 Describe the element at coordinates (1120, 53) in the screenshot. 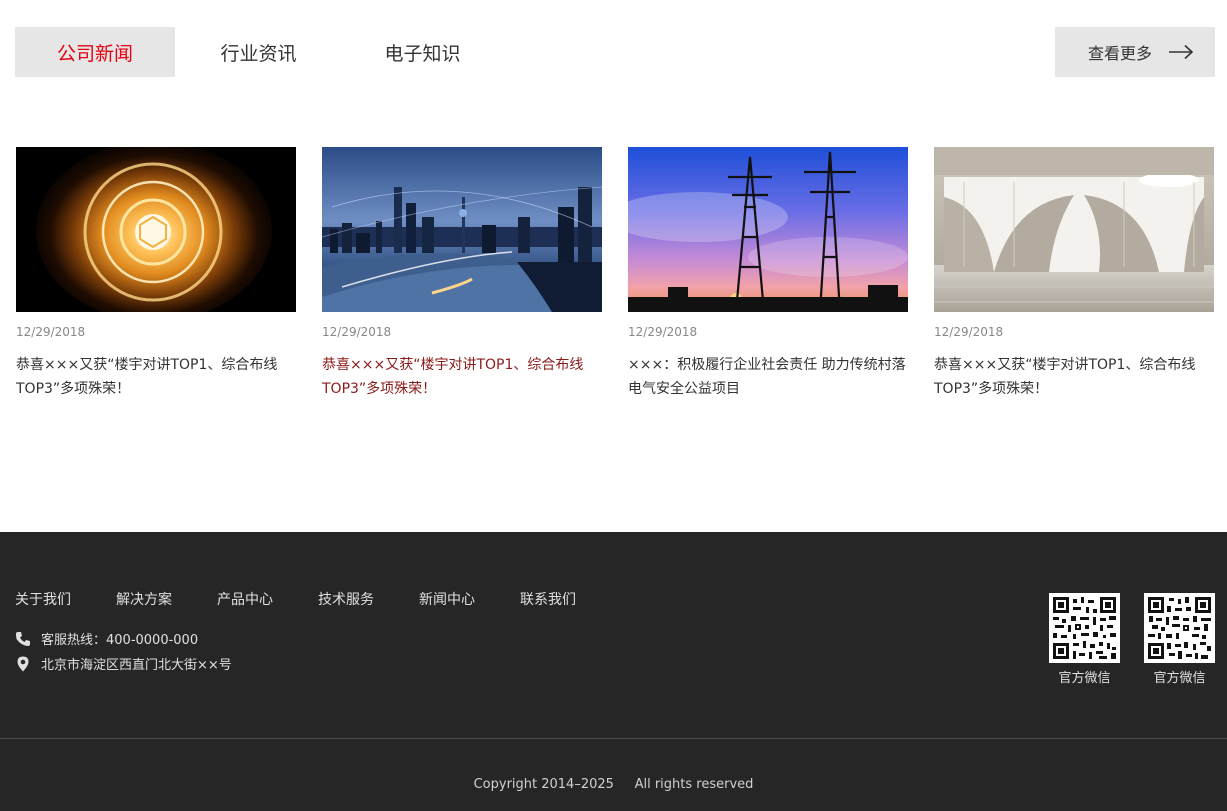

I see `view-more-label: 查看更多` at that location.